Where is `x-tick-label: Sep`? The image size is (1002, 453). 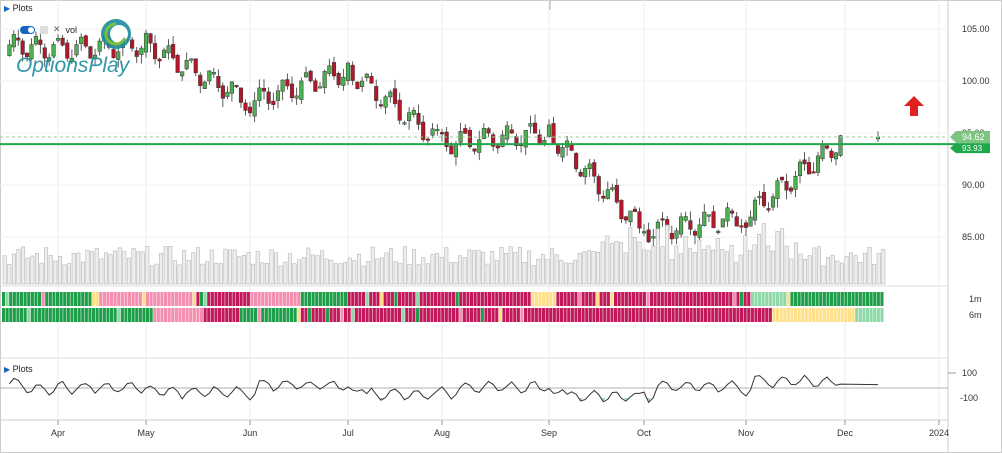 x-tick-label: Sep is located at coordinates (549, 433).